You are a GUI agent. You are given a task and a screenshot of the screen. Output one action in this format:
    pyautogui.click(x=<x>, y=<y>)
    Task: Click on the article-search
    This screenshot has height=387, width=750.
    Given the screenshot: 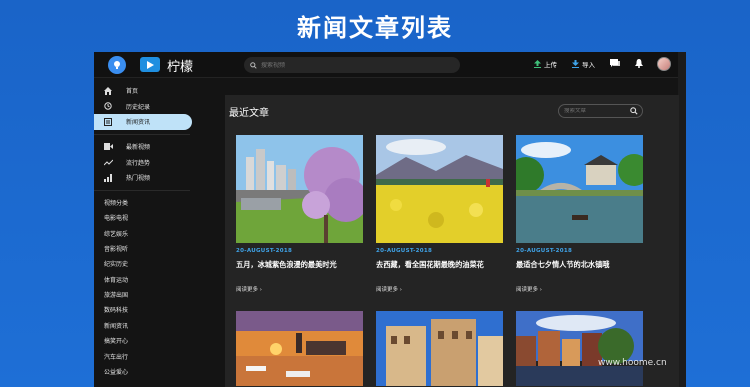 What is the action you would take?
    pyautogui.click(x=600, y=111)
    